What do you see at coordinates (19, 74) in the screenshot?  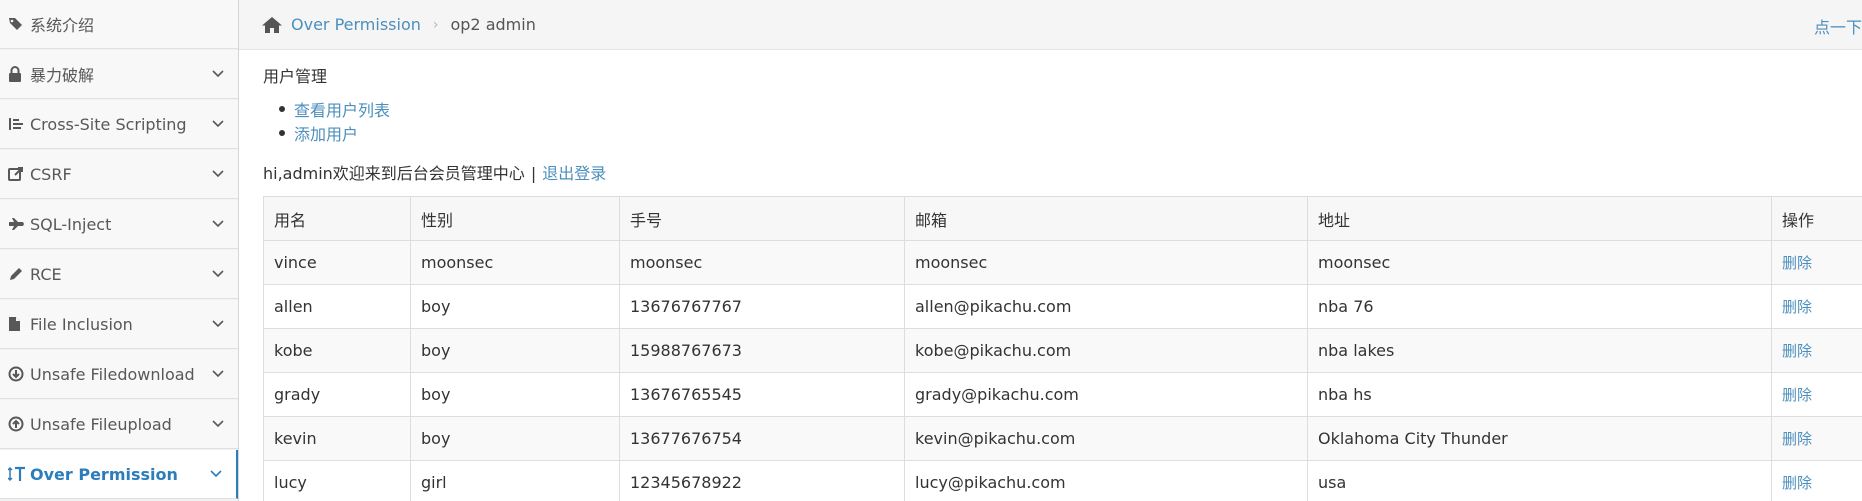 I see `lock-icon` at bounding box center [19, 74].